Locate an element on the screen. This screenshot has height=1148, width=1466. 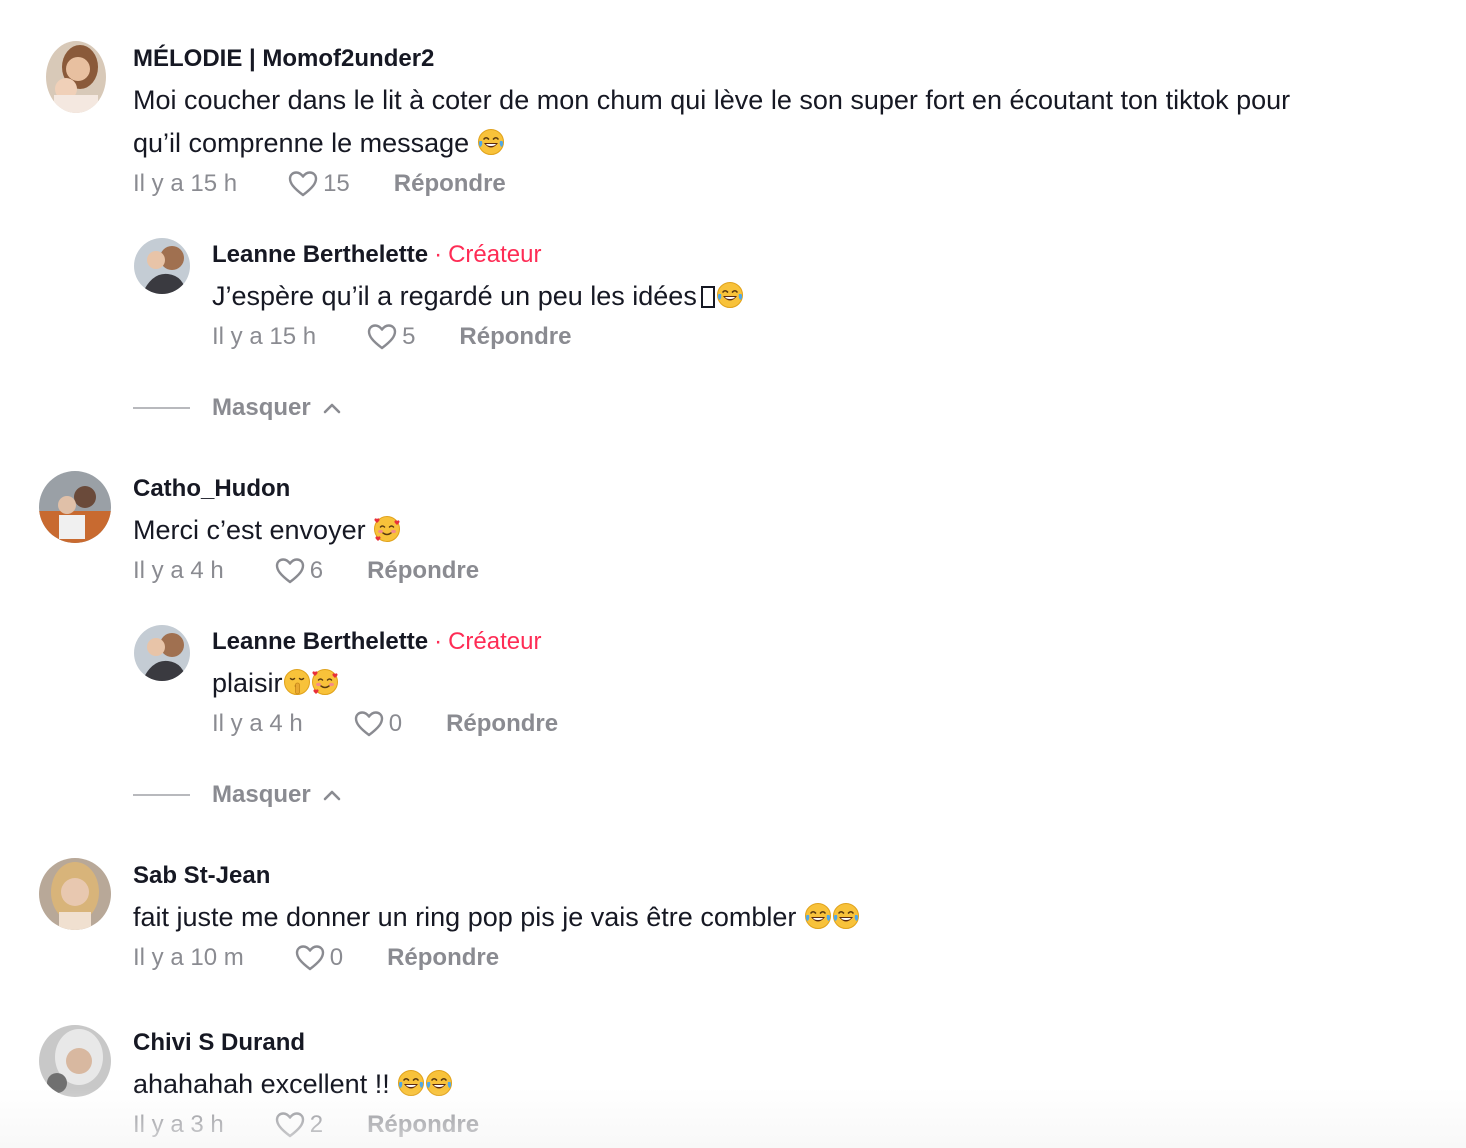
comment-time: Il y a 4 h is located at coordinates (178, 570).